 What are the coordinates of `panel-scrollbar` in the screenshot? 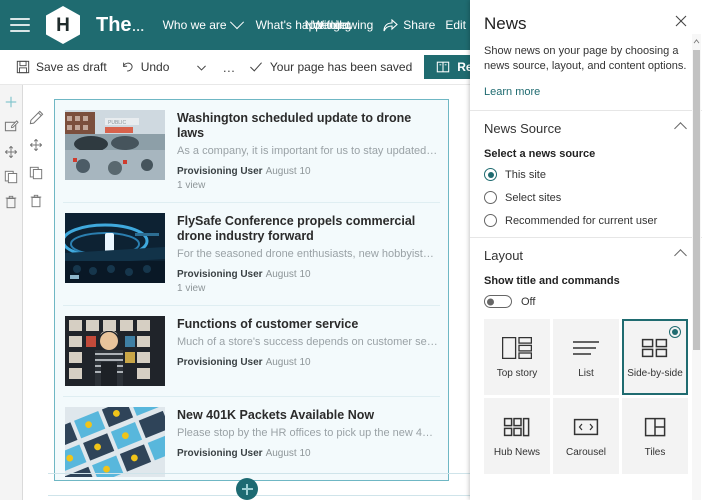 It's located at (696, 267).